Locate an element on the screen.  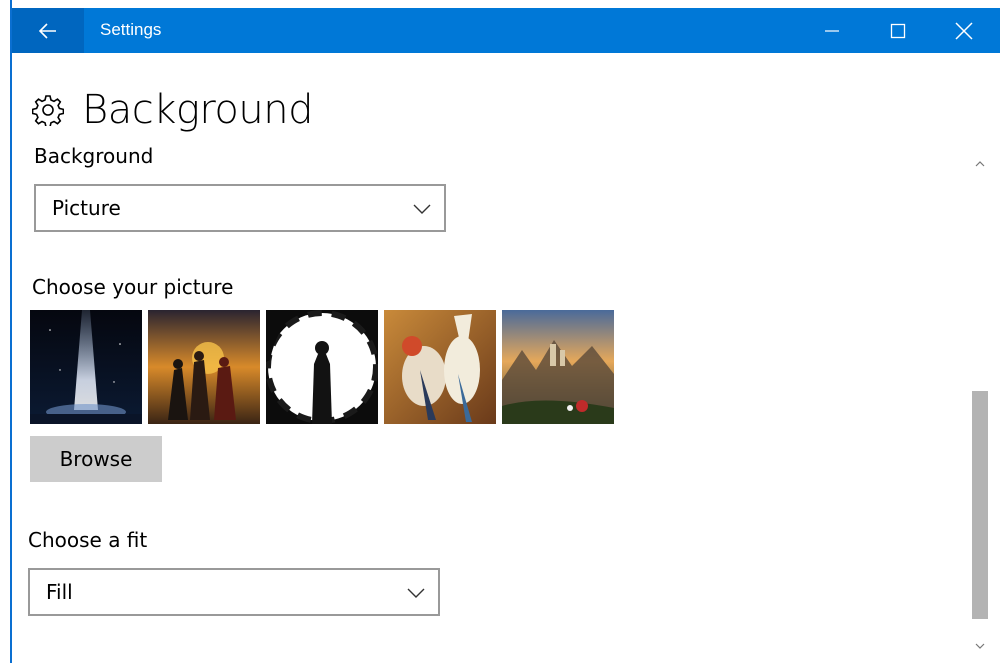
gear-icon is located at coordinates (48, 110).